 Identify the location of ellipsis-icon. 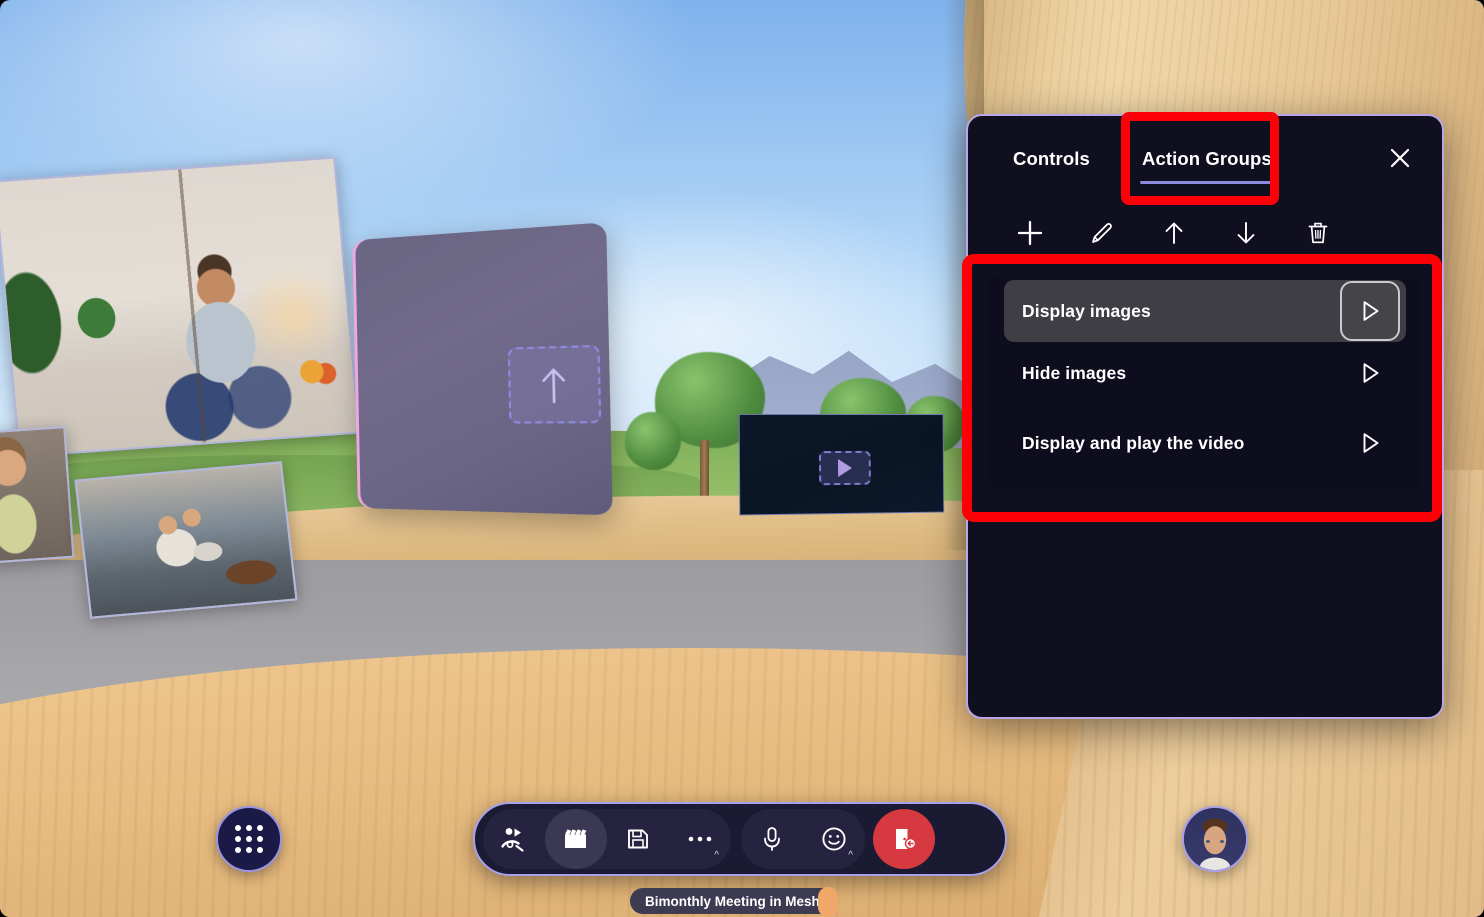
(700, 839).